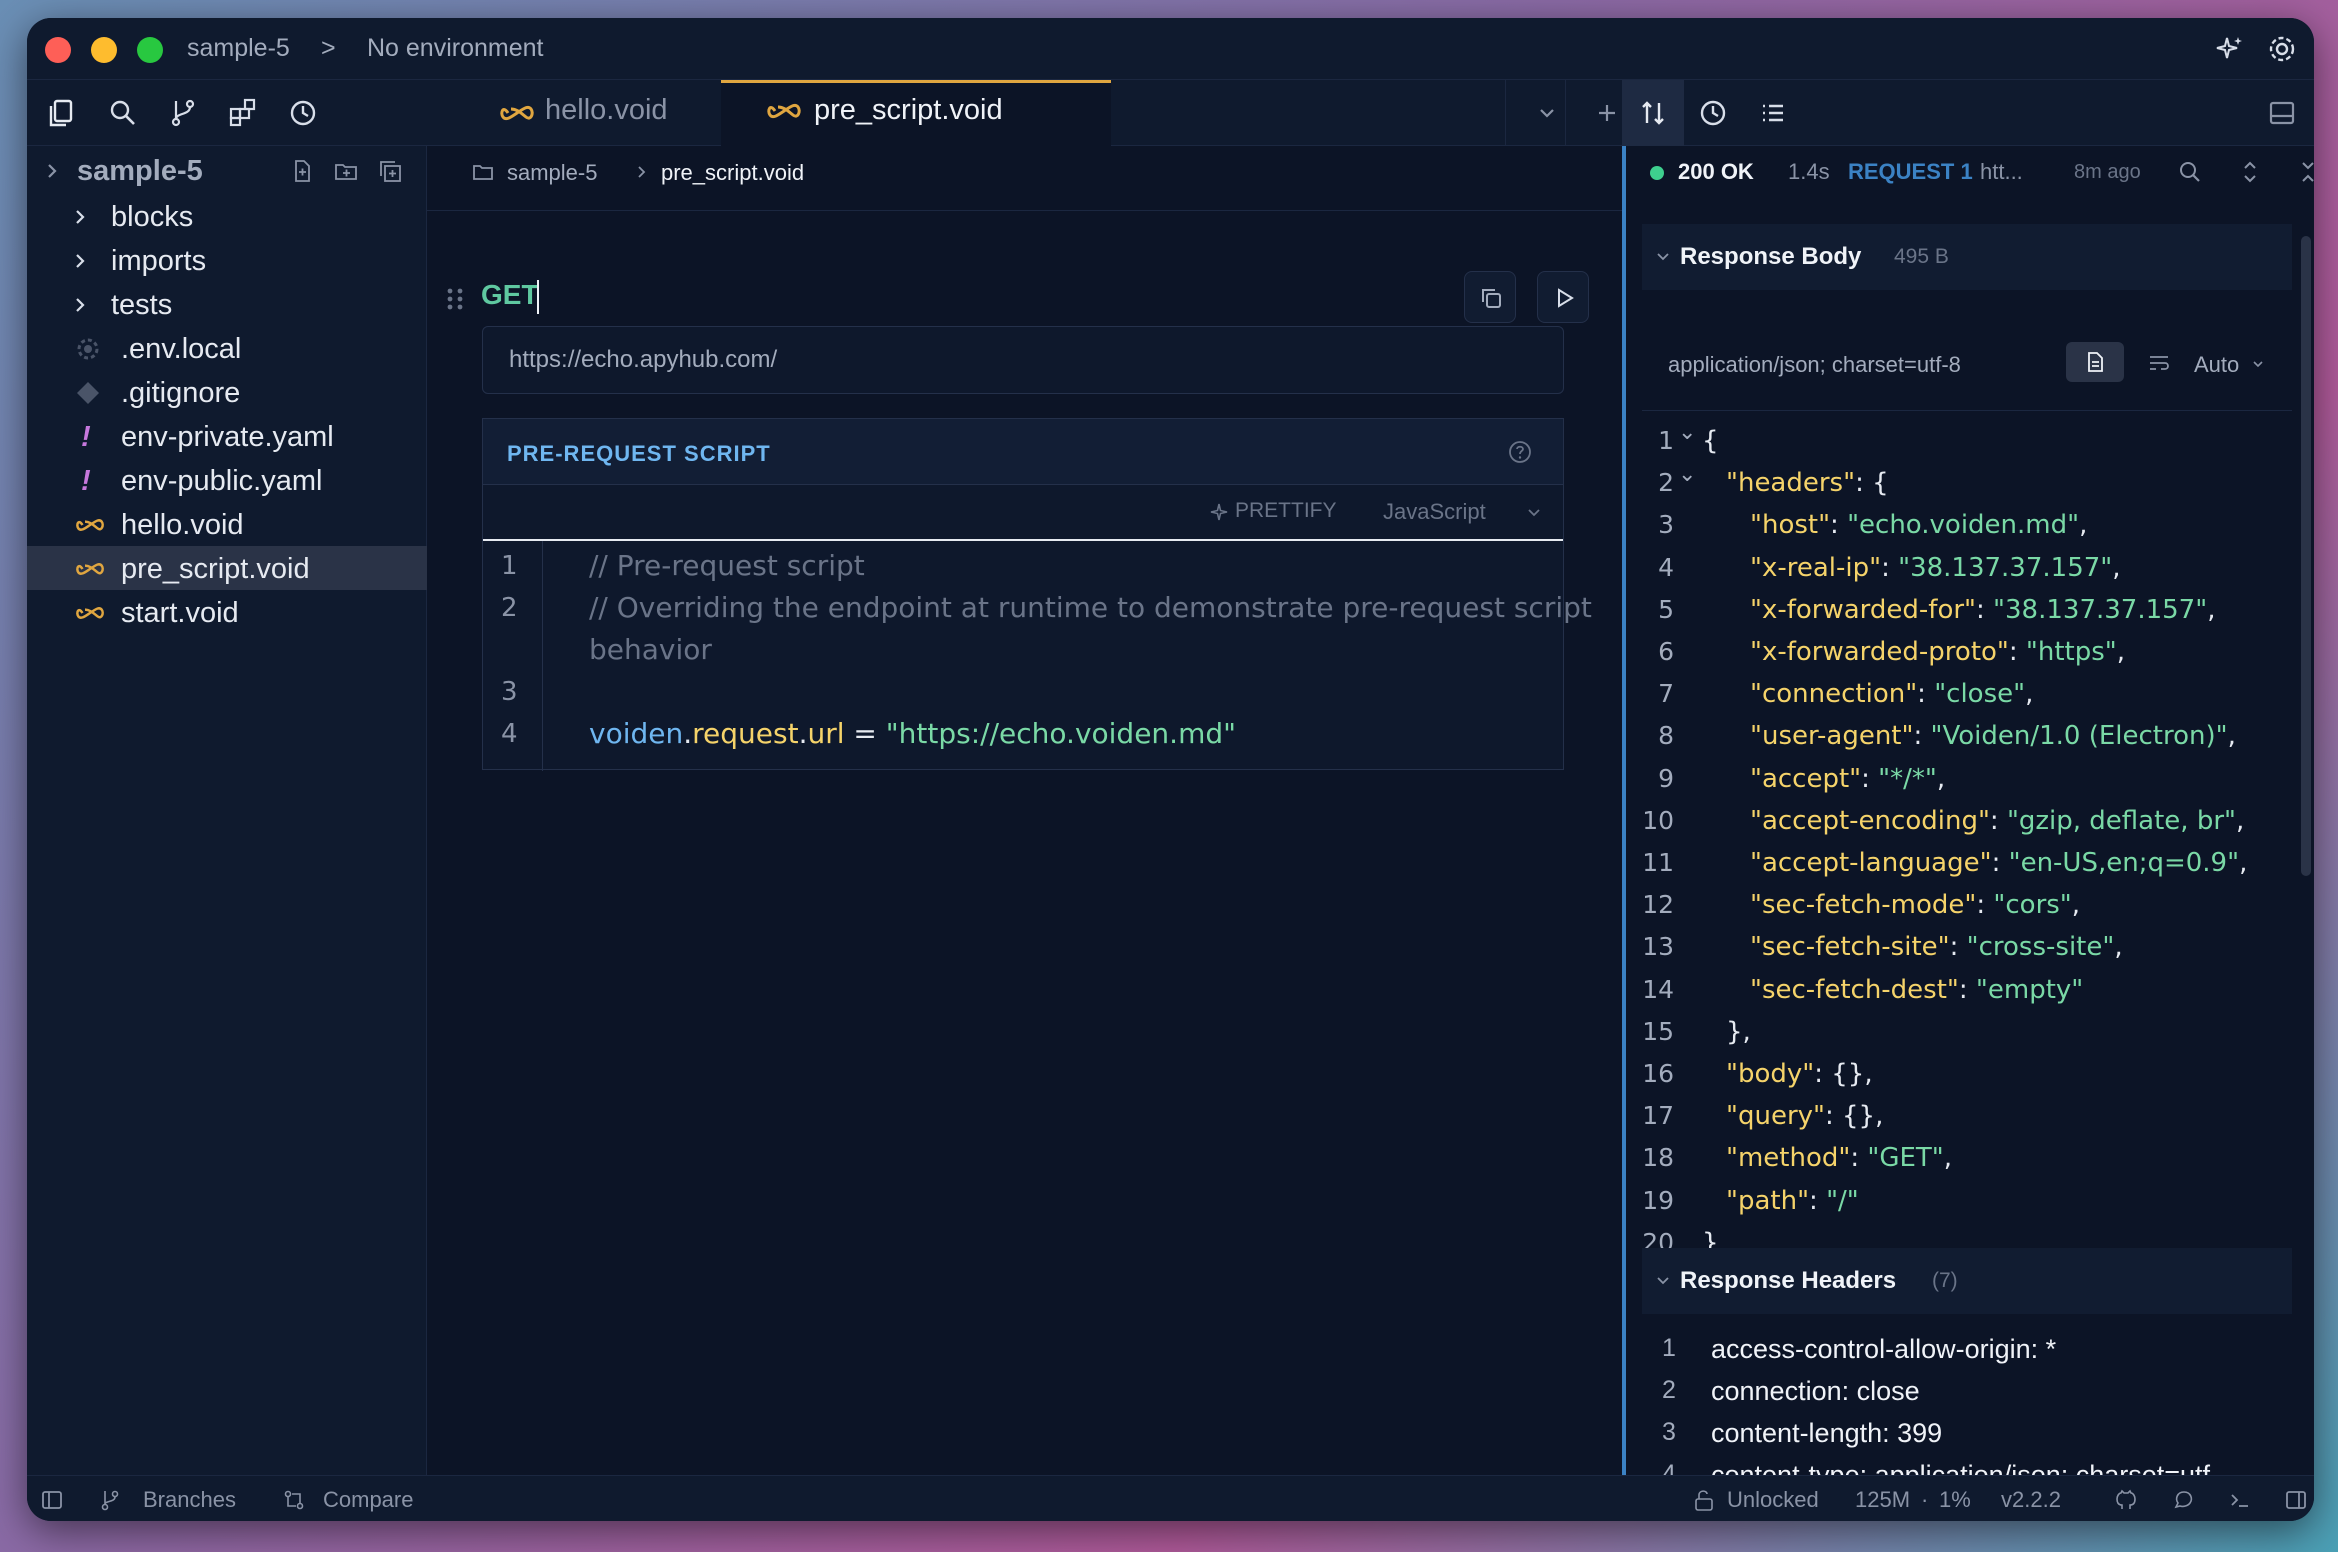 The height and width of the screenshot is (1552, 2338). What do you see at coordinates (183, 113) in the screenshot?
I see `git-branch-icon` at bounding box center [183, 113].